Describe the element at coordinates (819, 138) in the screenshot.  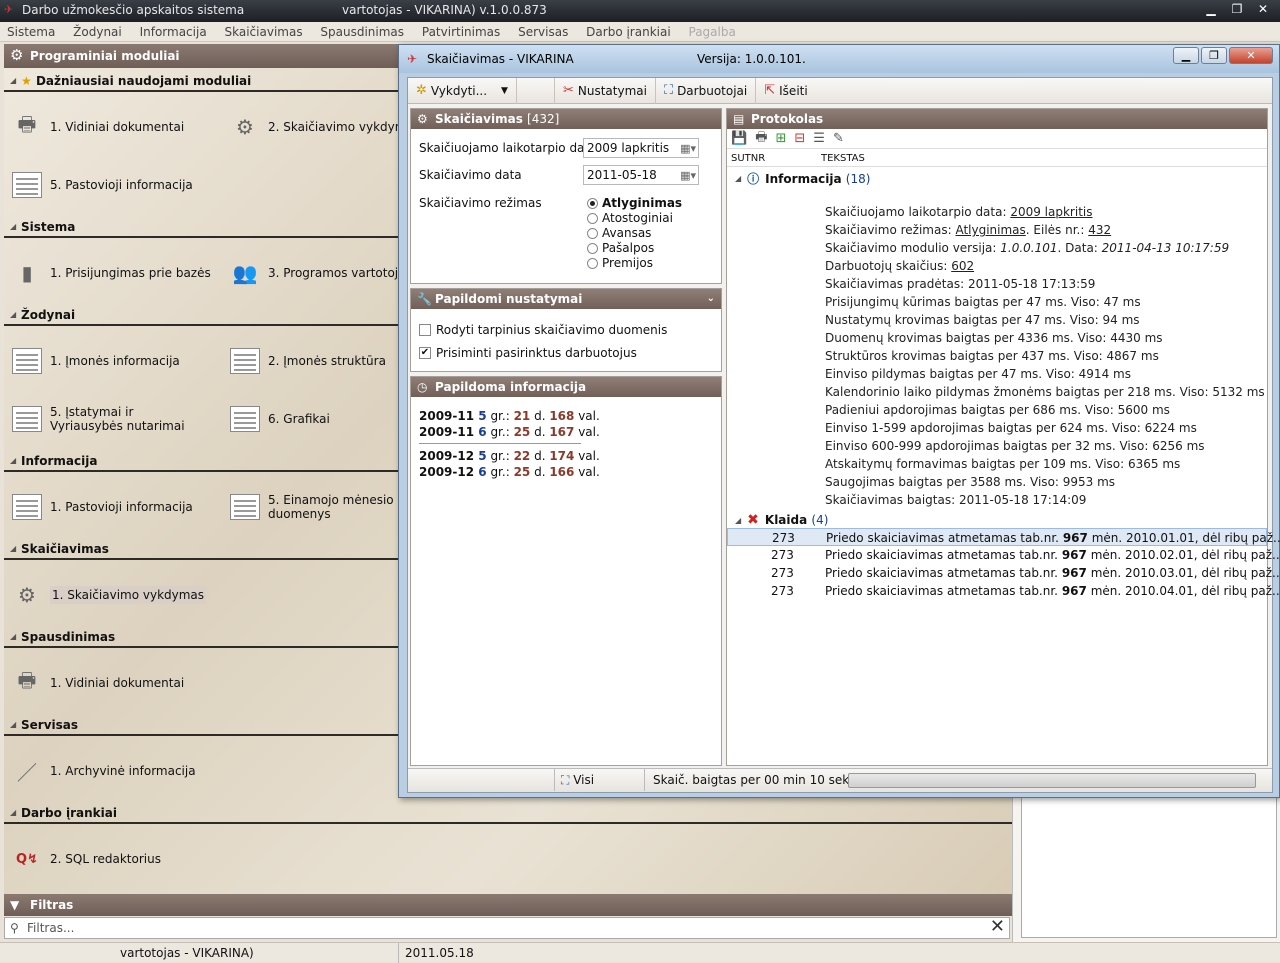
I see `list-icon: ☰` at that location.